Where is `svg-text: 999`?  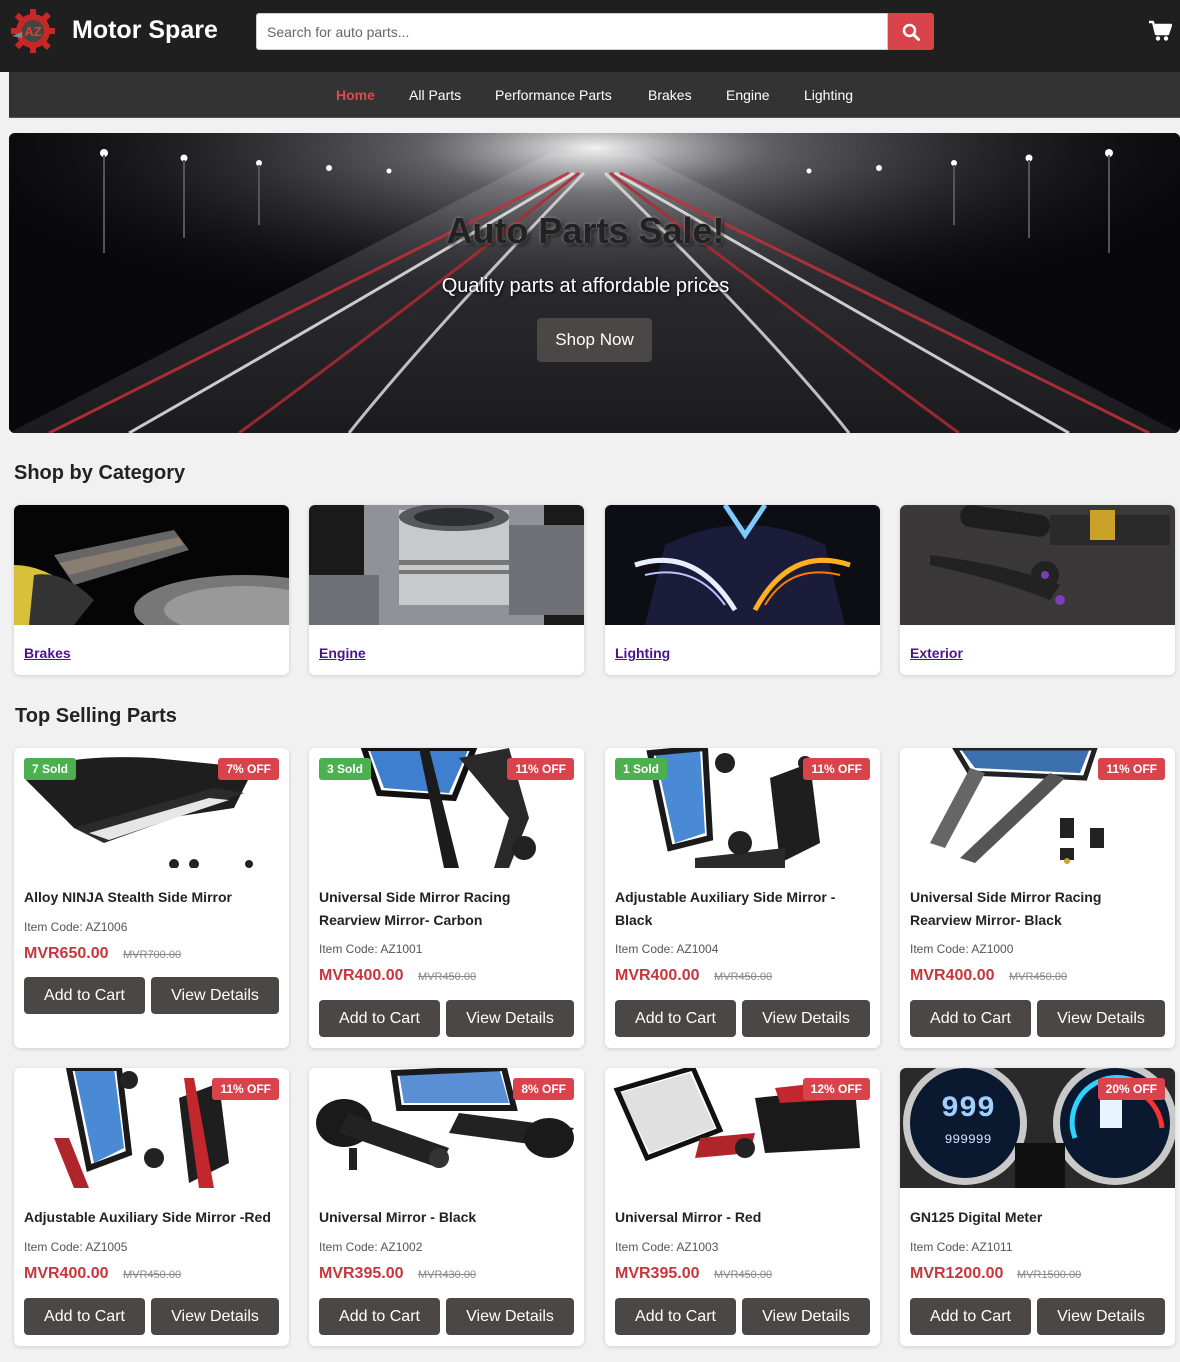 svg-text: 999 is located at coordinates (968, 1109).